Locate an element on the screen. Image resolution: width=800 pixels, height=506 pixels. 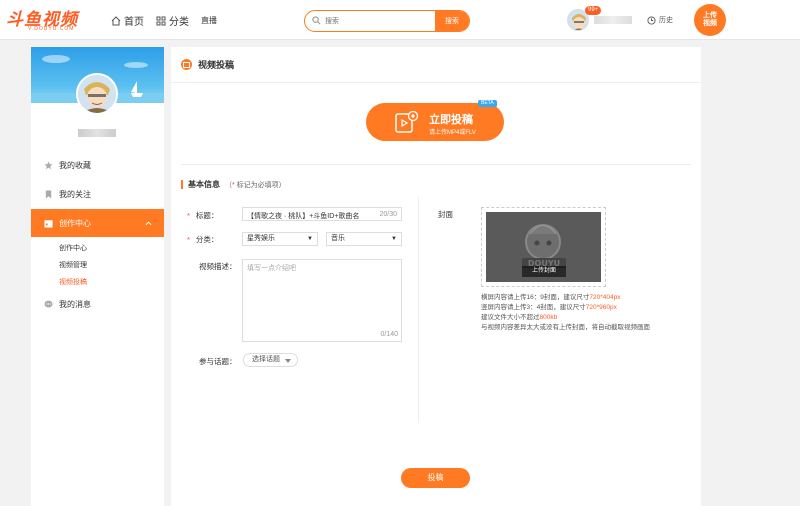
category-label-wrap: * 分类： is located at coordinates (202, 239).